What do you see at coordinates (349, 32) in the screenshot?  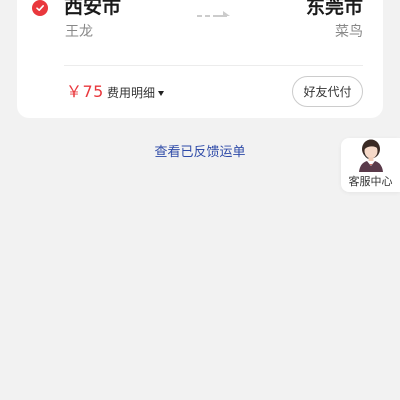 I see `receiver-name: 菜鸟` at bounding box center [349, 32].